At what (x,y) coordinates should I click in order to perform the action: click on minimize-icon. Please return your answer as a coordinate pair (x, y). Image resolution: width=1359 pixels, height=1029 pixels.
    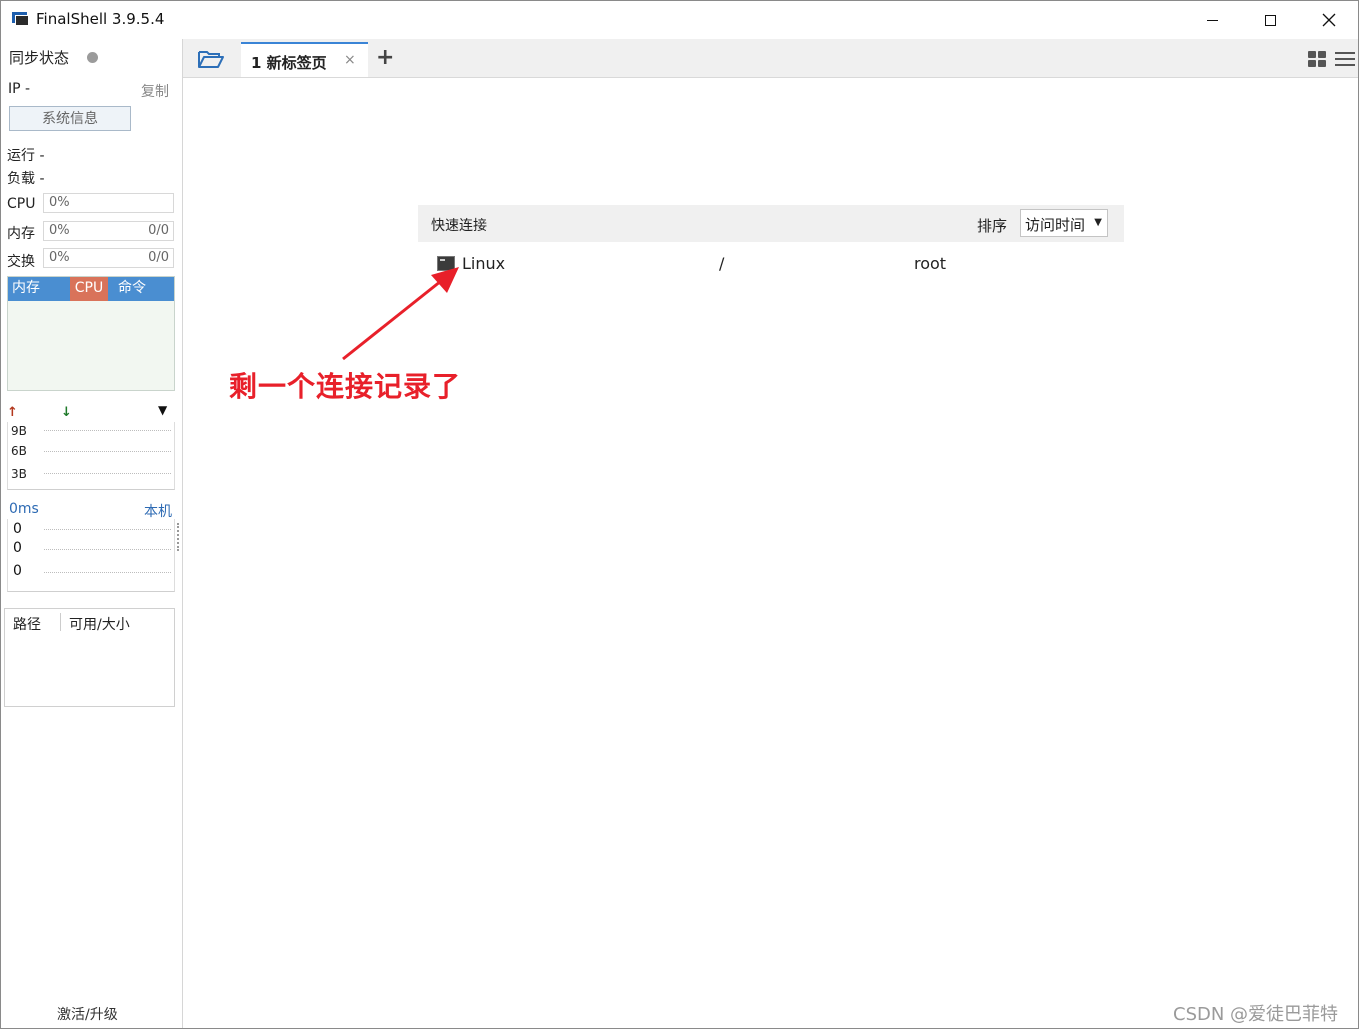
    Looking at the image, I should click on (1212, 20).